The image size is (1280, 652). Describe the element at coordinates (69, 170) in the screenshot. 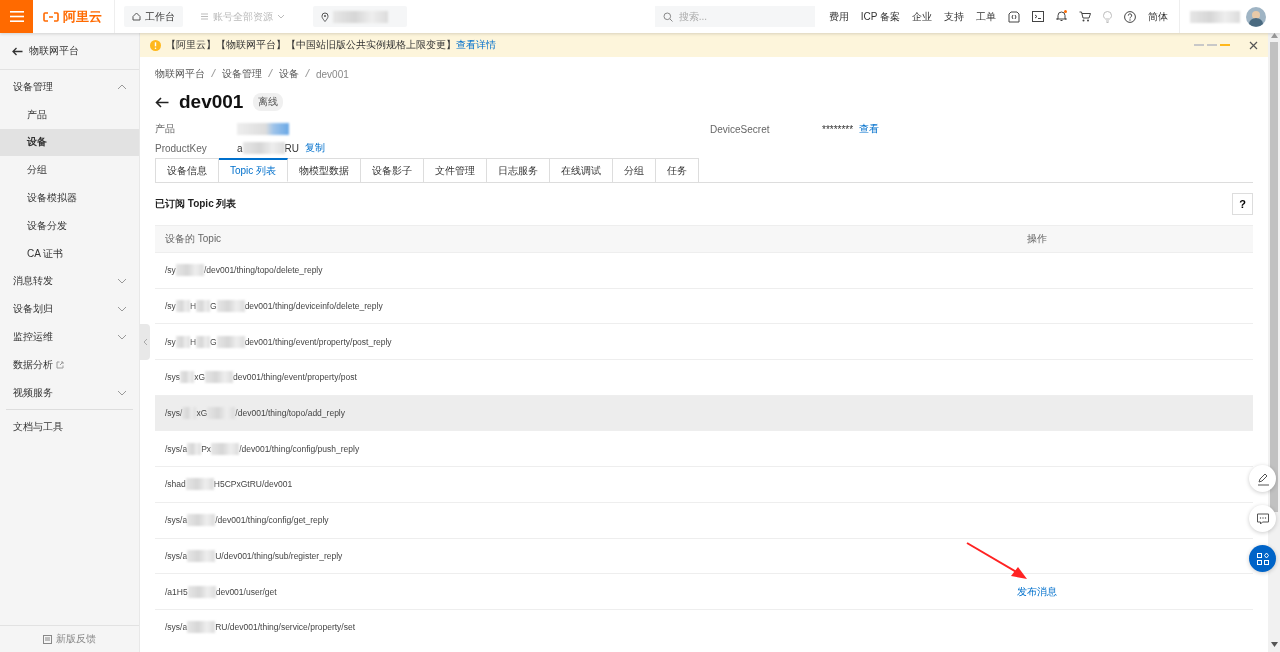

I see `sidebar-subitem: 分组` at that location.